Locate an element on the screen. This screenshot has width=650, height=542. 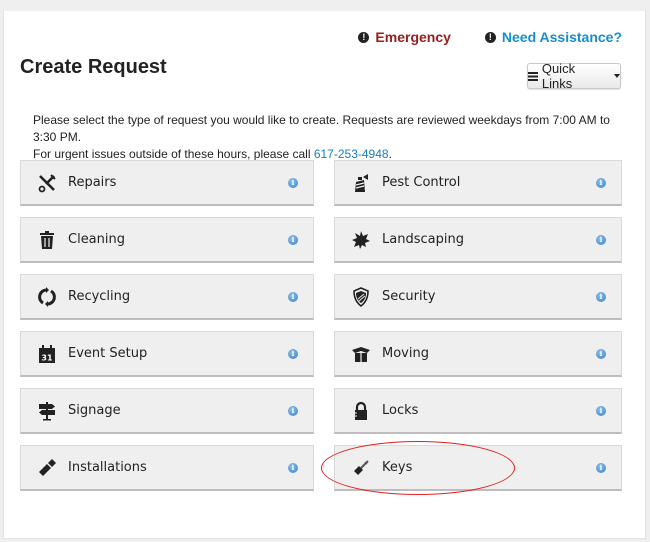
tile-label: Security is located at coordinates (409, 296).